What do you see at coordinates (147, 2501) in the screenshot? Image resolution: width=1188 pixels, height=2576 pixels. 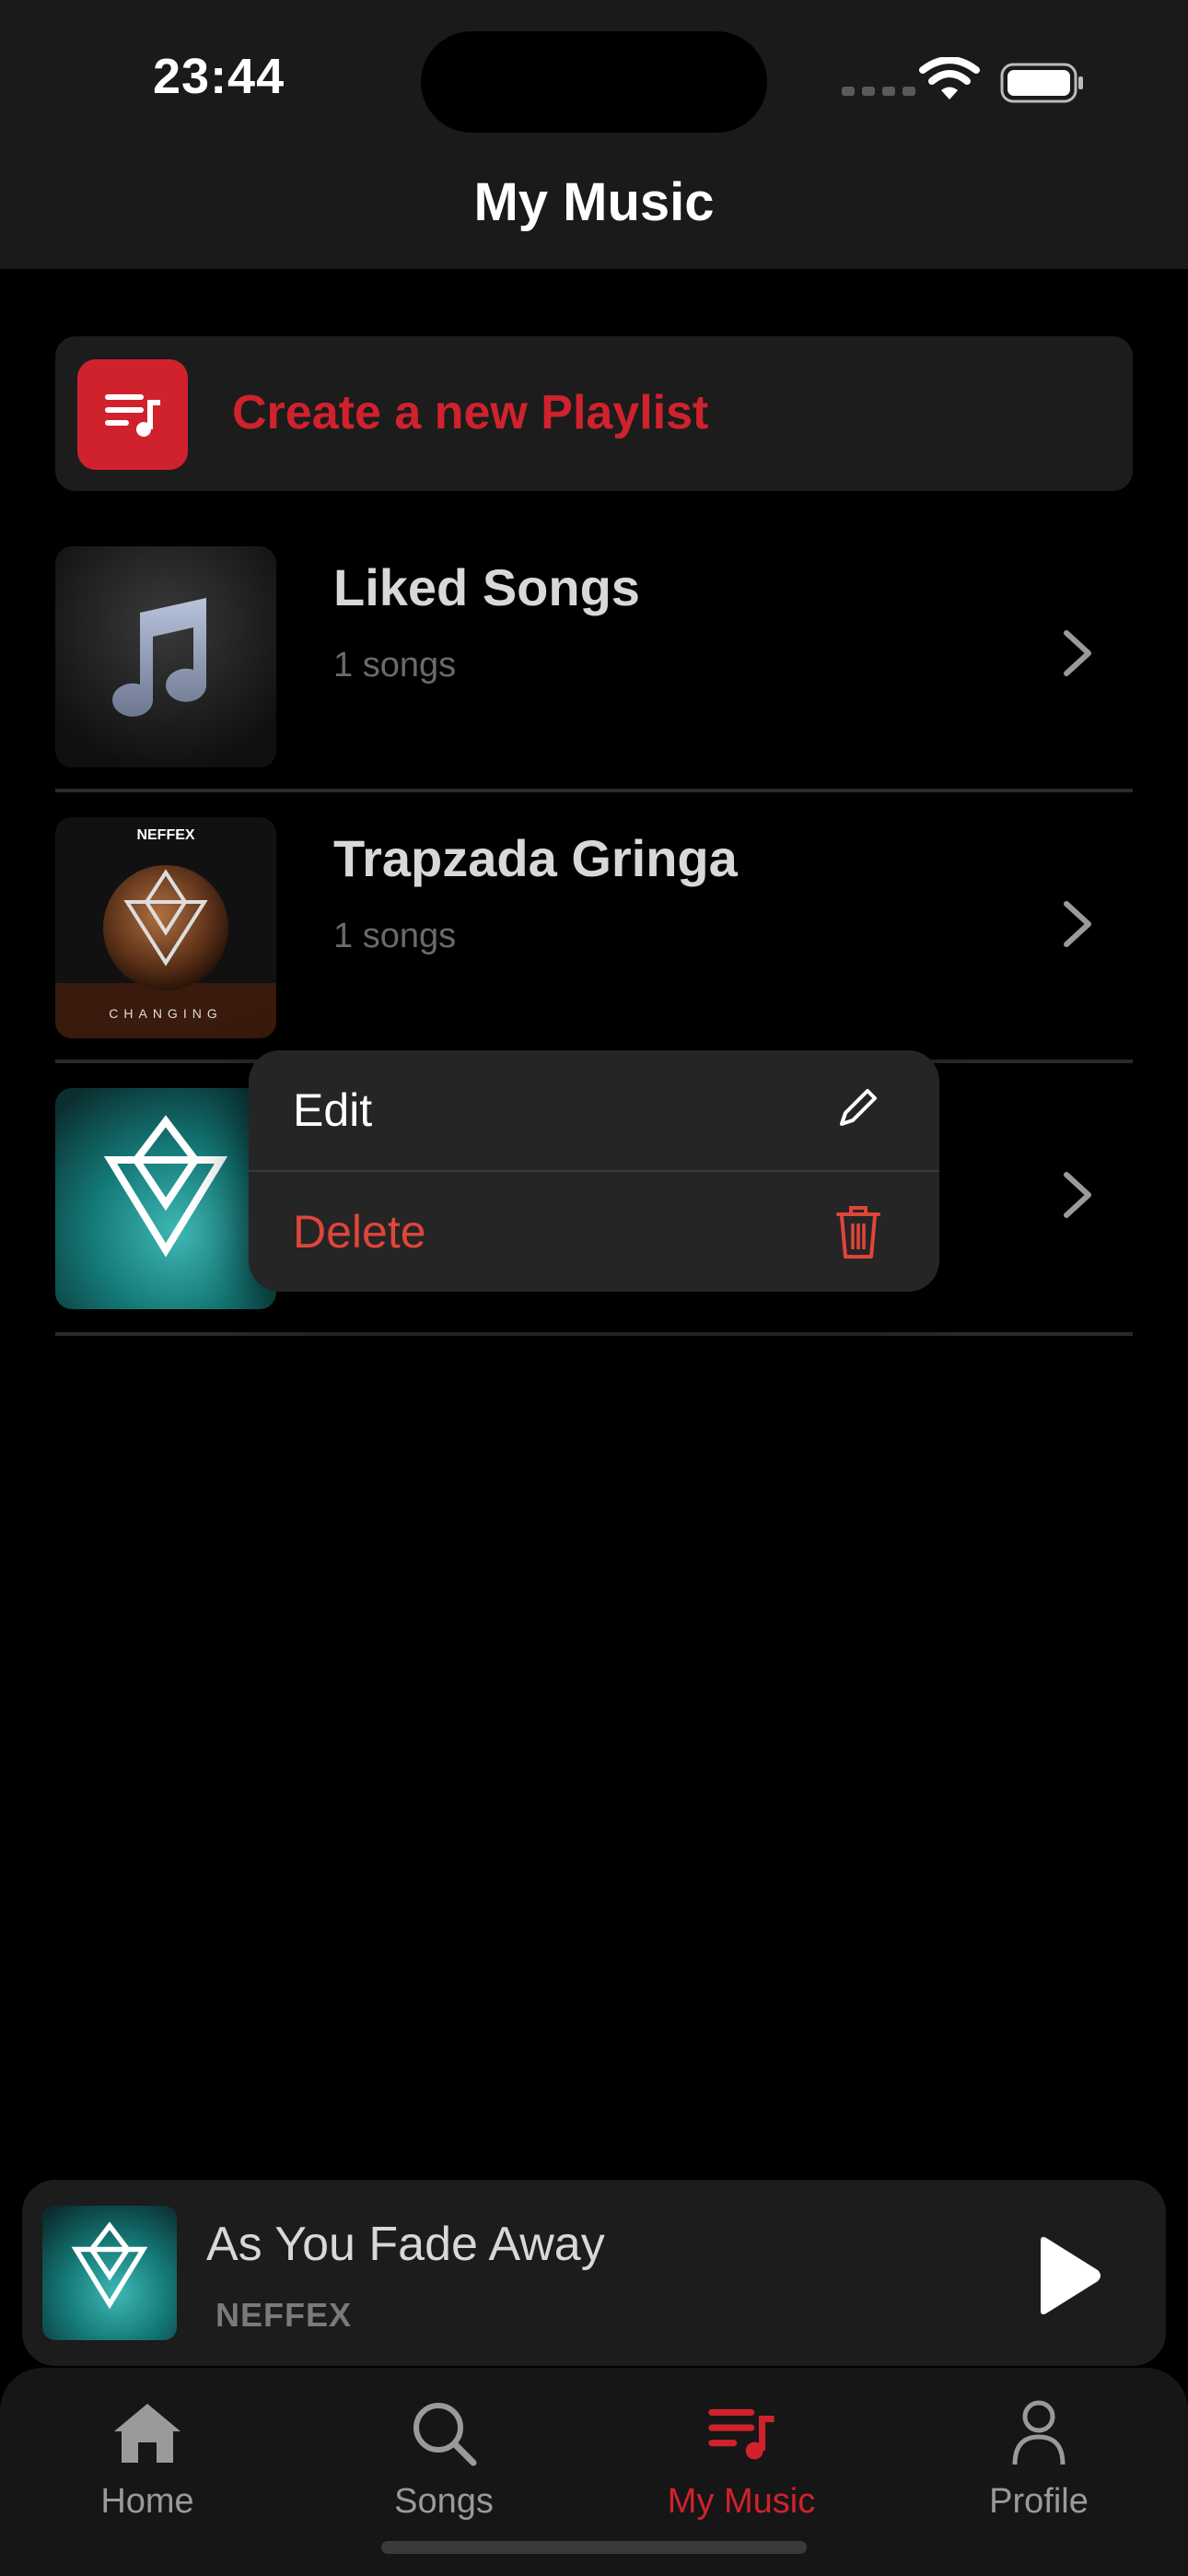 I see `tab-label: Home` at bounding box center [147, 2501].